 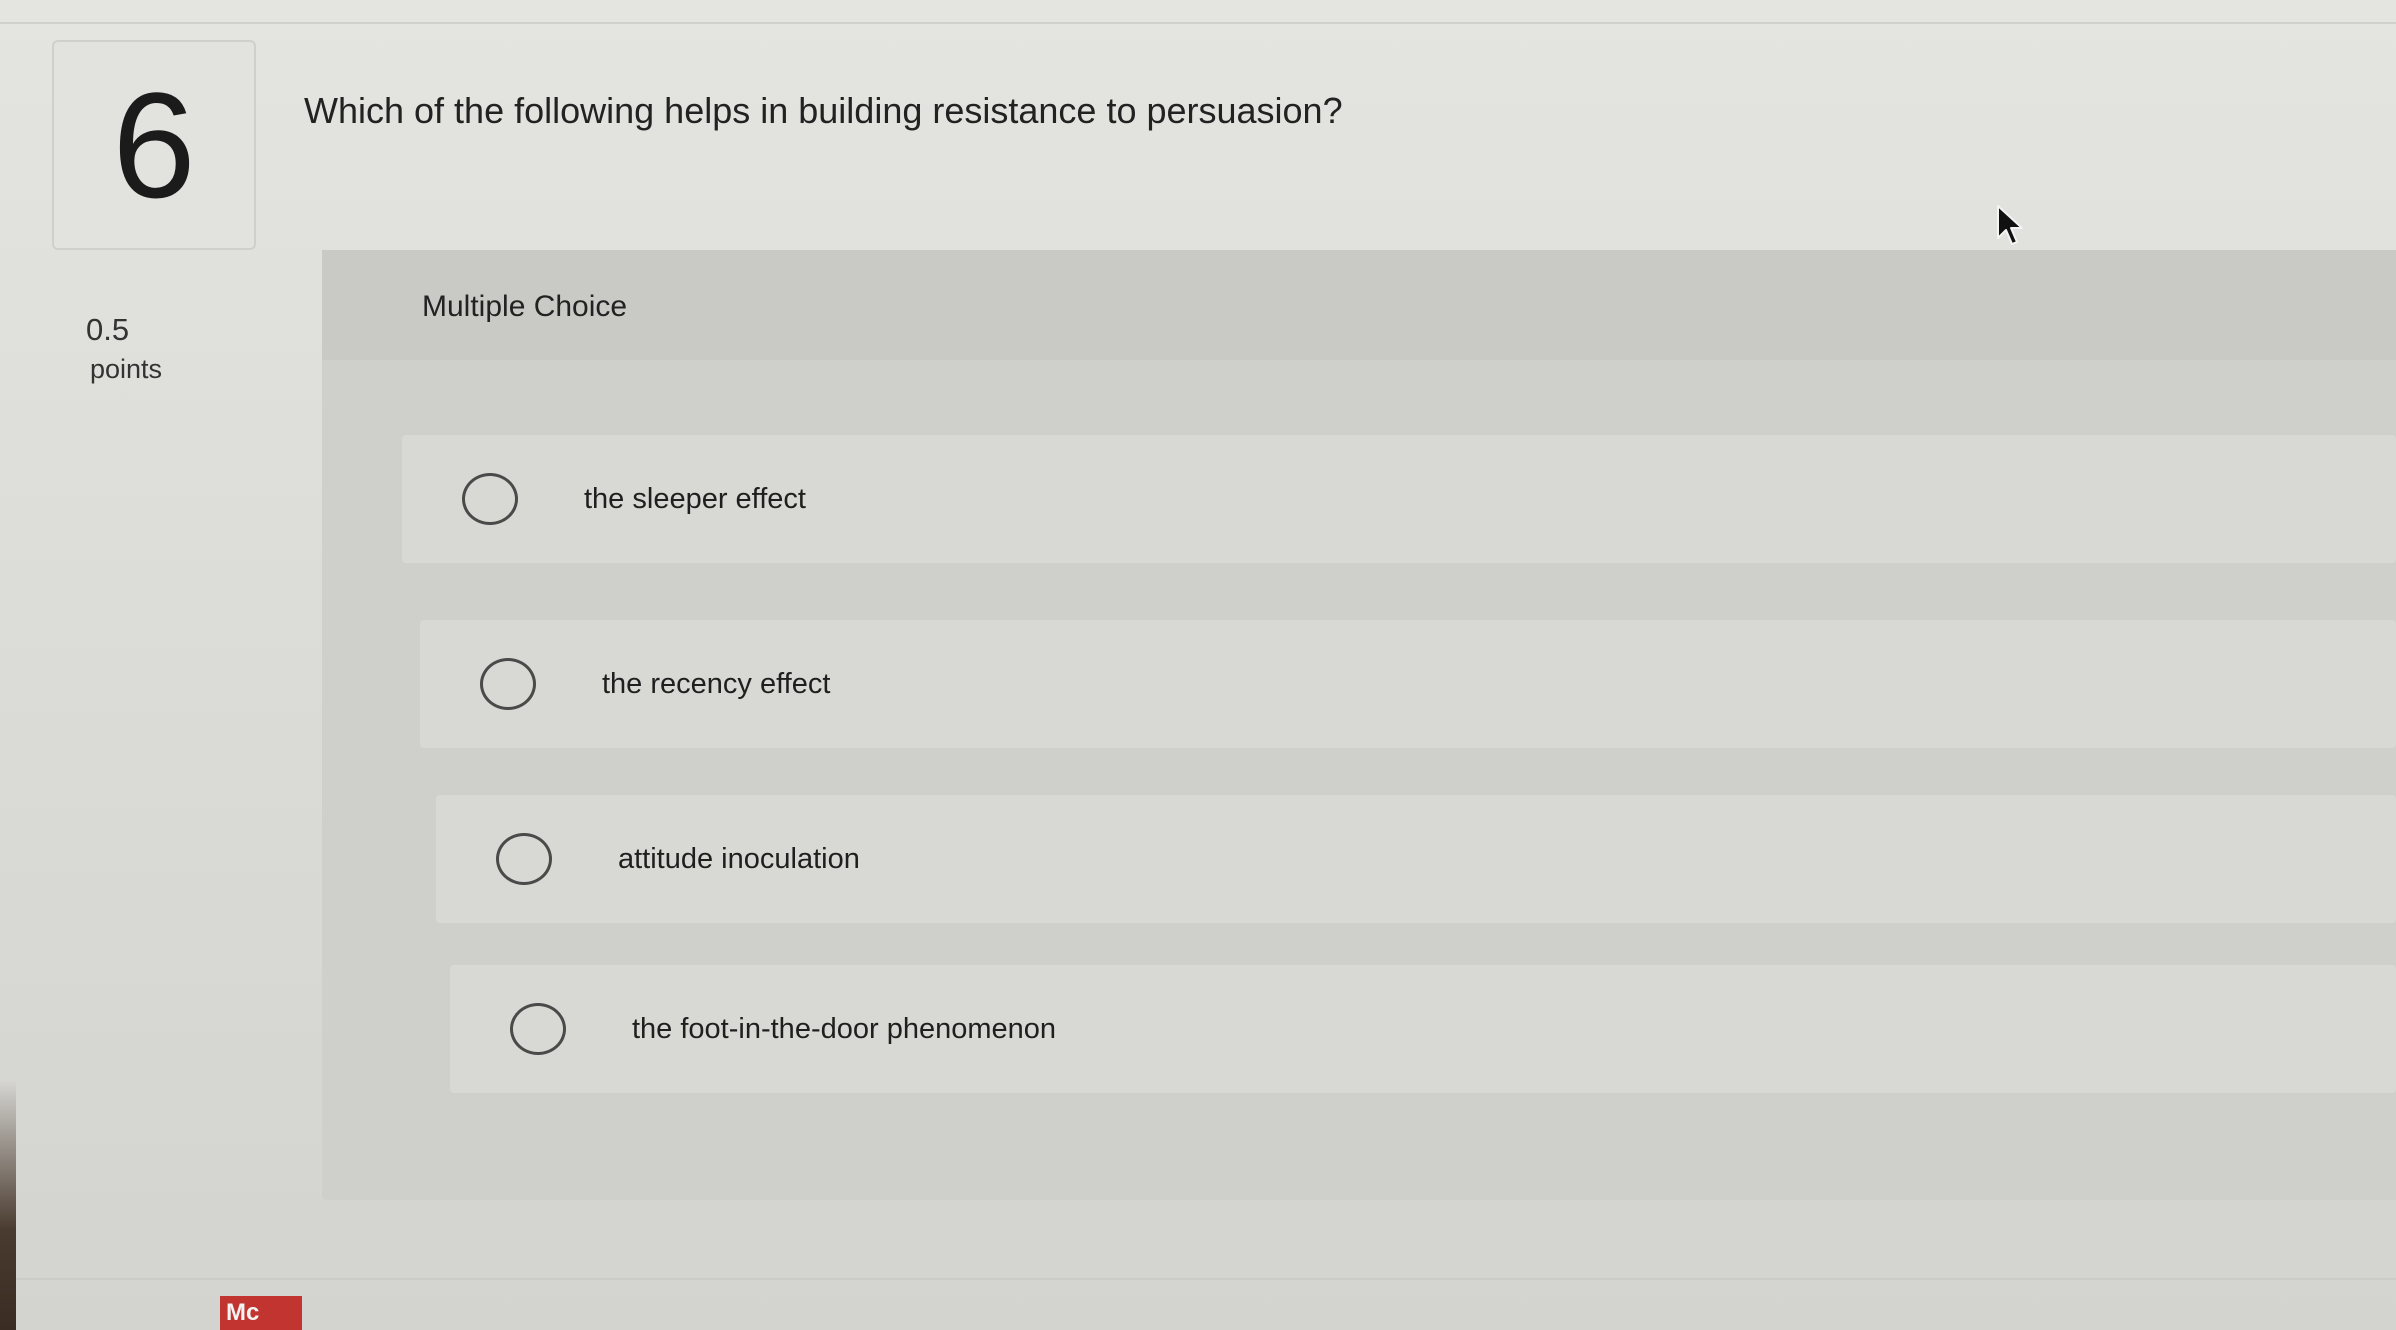 What do you see at coordinates (1198, 23) in the screenshot?
I see `top-divider` at bounding box center [1198, 23].